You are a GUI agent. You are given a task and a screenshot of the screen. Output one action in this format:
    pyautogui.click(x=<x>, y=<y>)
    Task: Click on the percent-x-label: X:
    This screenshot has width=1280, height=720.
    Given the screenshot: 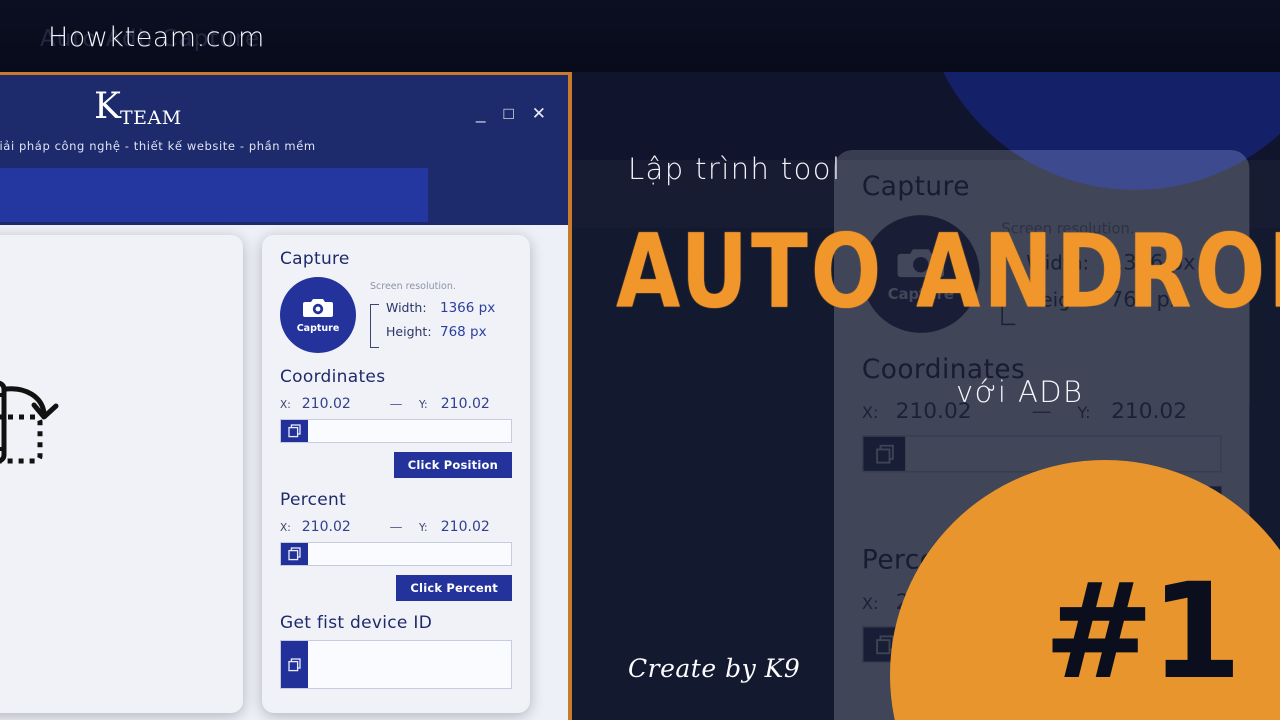 What is the action you would take?
    pyautogui.click(x=285, y=528)
    